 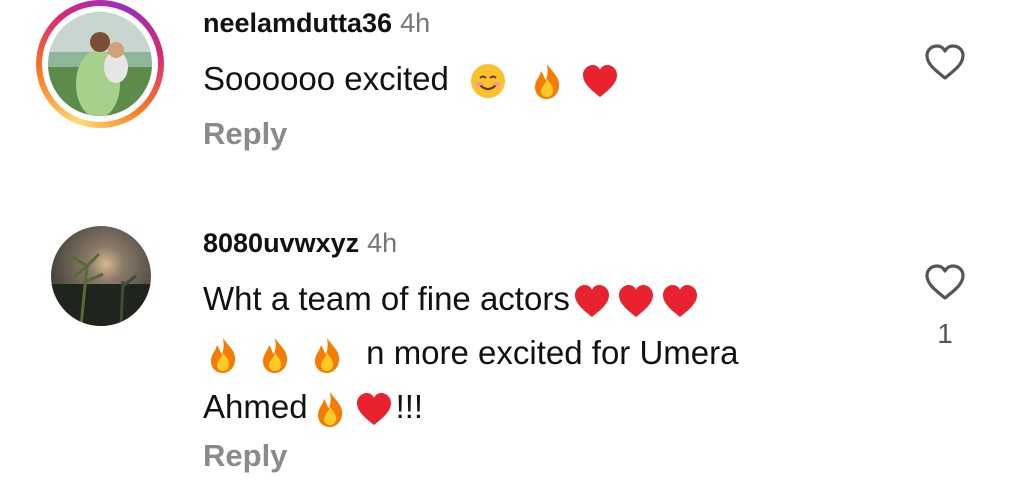 I want to click on comment-line-1: Wht a team of fine actors, so click(x=470, y=299).